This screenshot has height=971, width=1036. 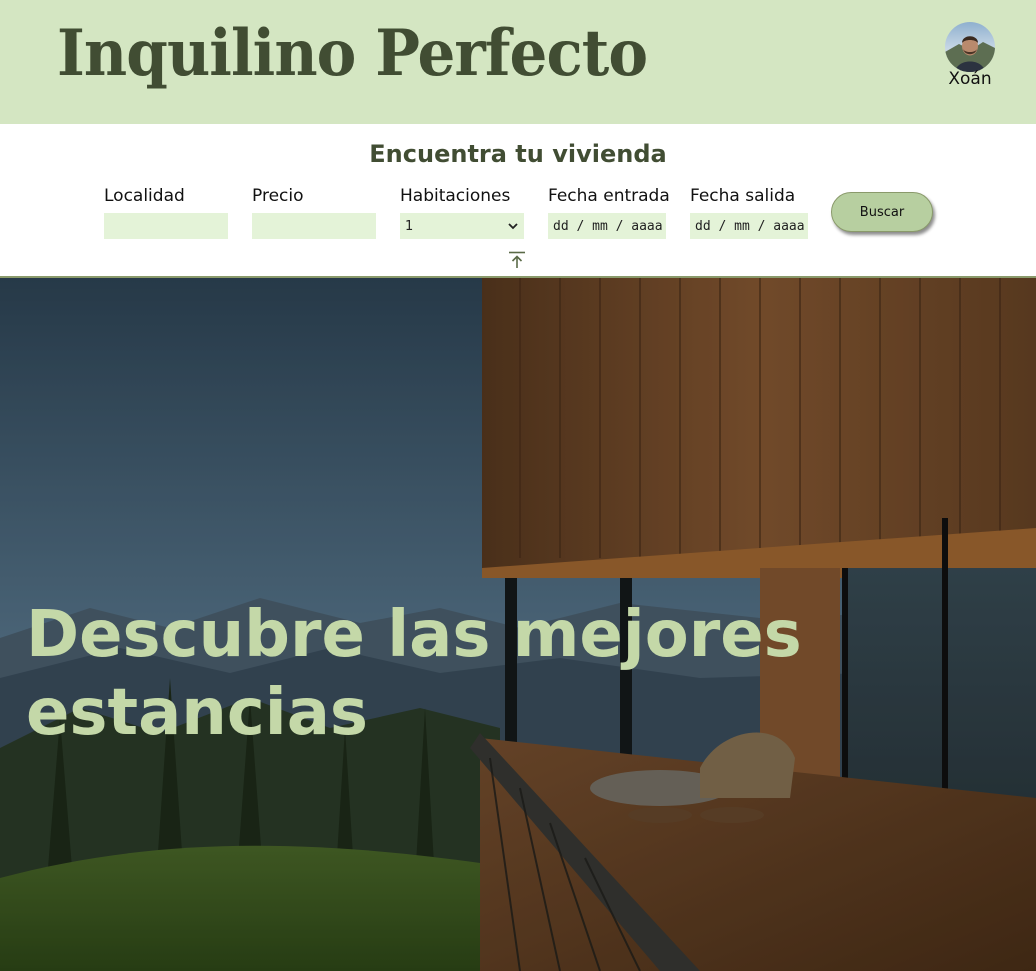 I want to click on site-header: Inquilino Perfecto Xoán, so click(x=518, y=62).